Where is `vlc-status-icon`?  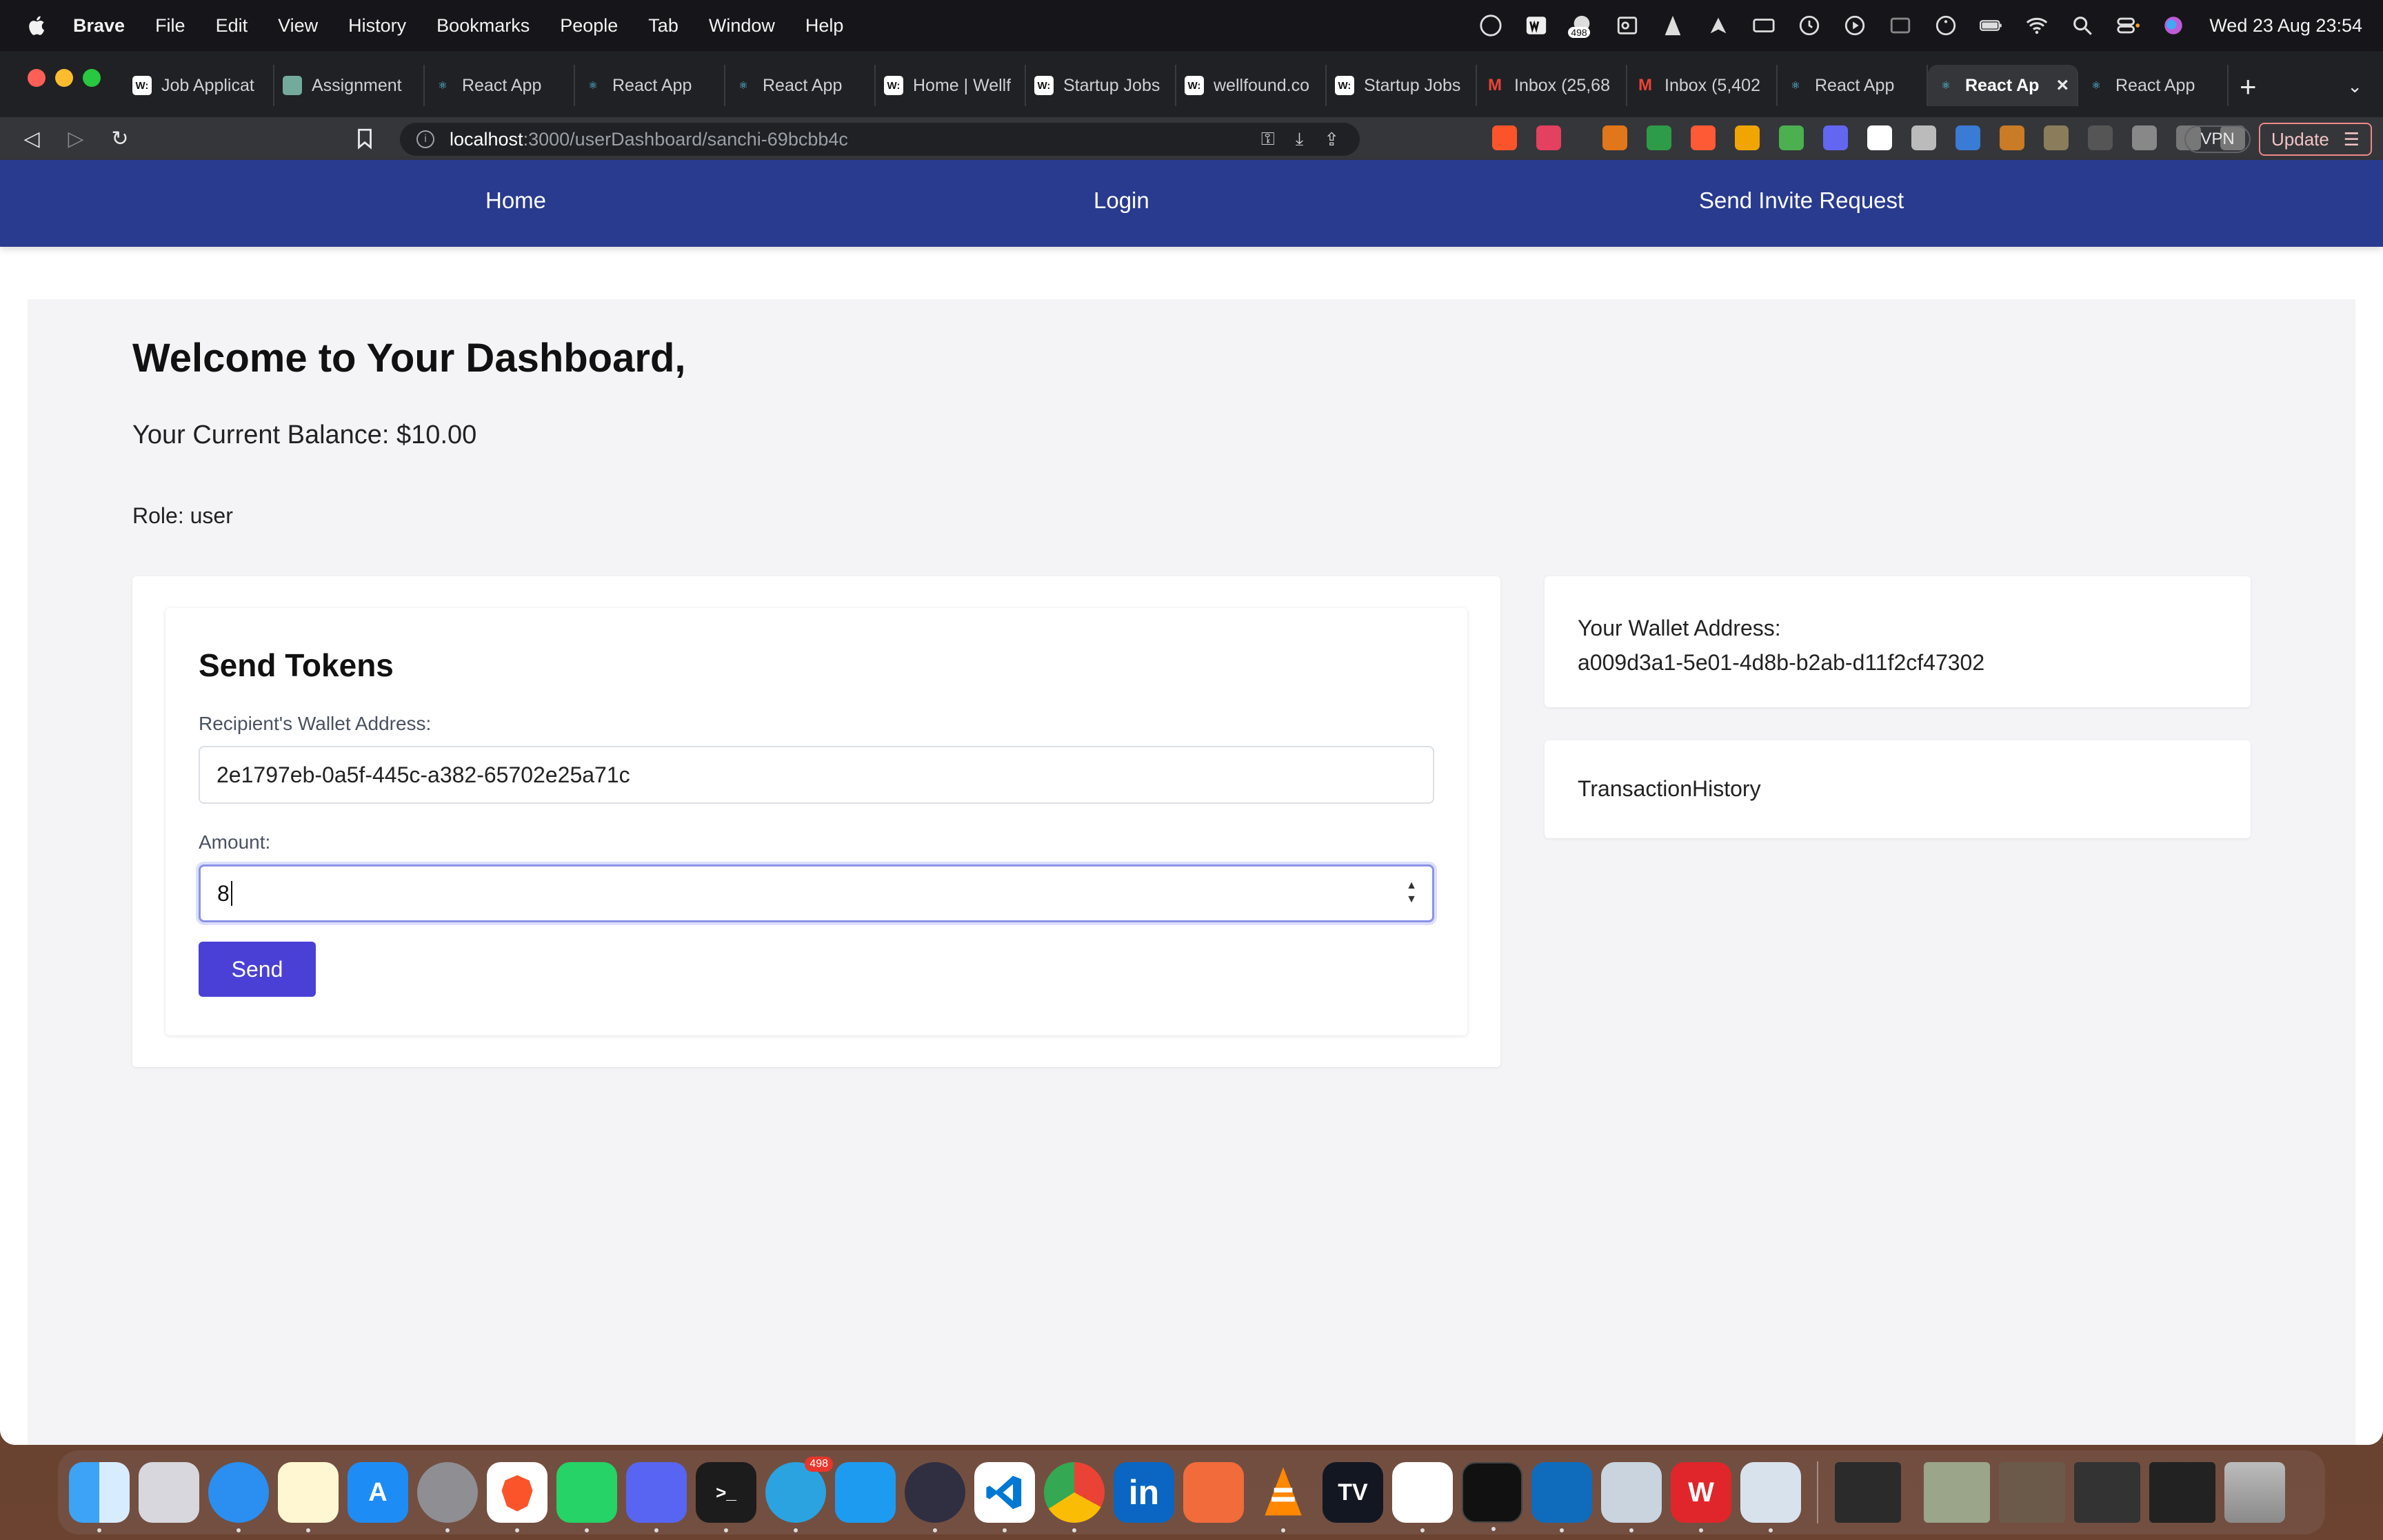 vlc-status-icon is located at coordinates (1672, 26).